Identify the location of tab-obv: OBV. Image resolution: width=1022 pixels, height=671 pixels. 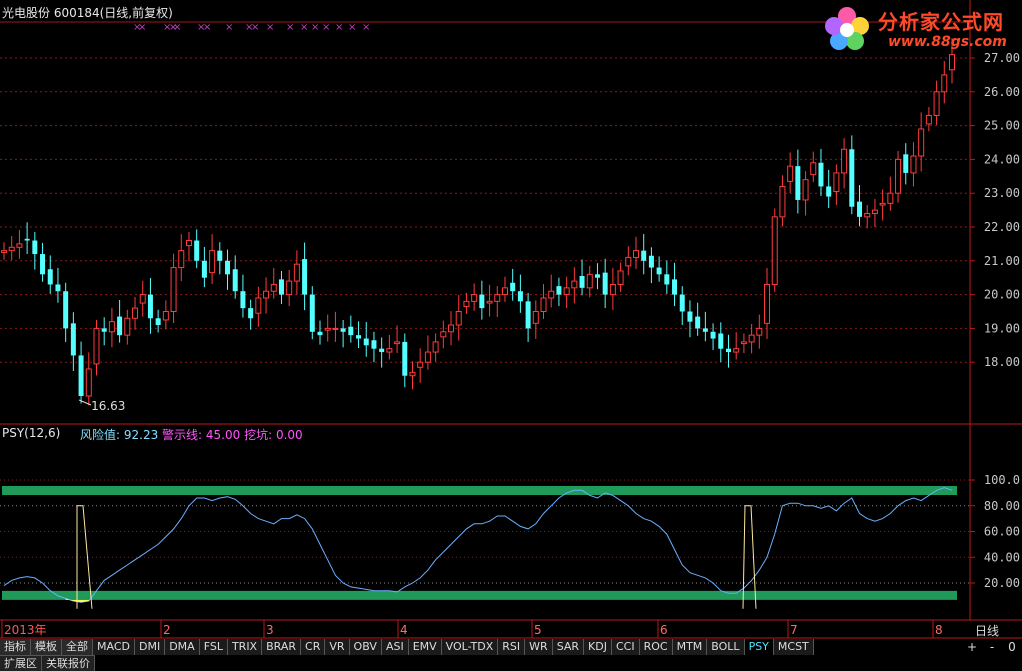
(365, 647).